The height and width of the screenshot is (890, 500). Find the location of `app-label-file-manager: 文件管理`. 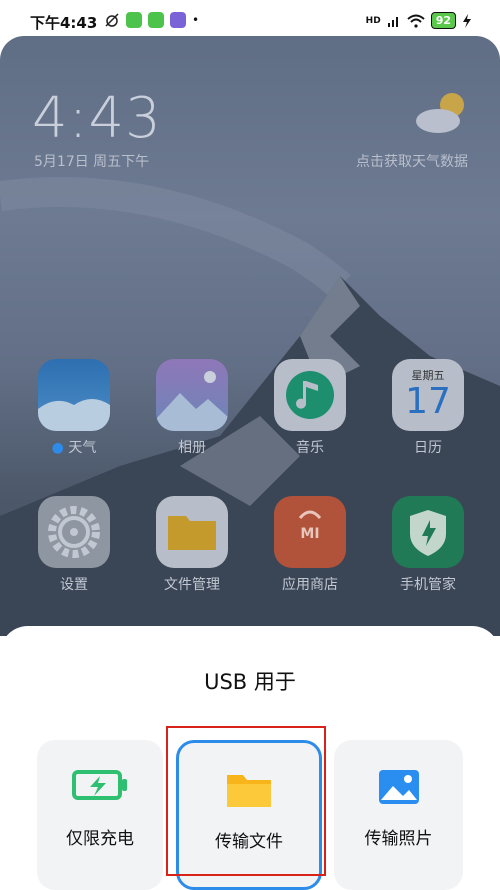

app-label-file-manager: 文件管理 is located at coordinates (192, 585).